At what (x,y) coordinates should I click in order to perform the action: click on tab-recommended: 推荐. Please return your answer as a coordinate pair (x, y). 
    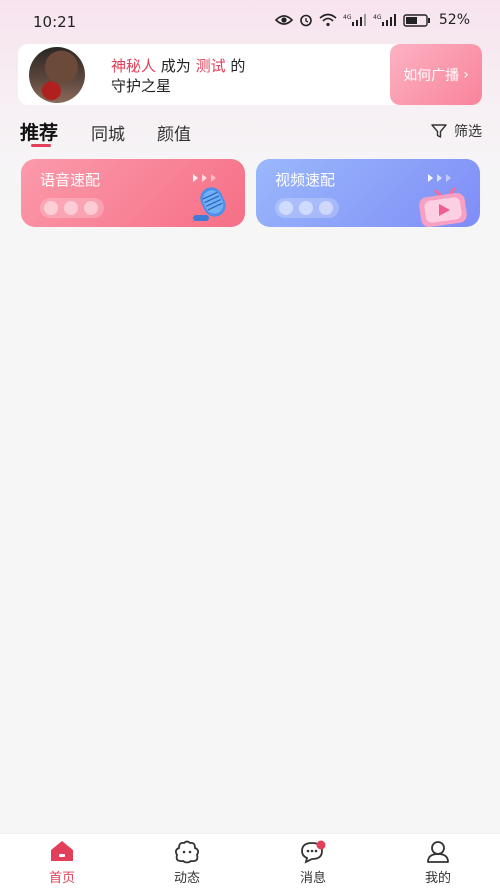
    Looking at the image, I should click on (39, 131).